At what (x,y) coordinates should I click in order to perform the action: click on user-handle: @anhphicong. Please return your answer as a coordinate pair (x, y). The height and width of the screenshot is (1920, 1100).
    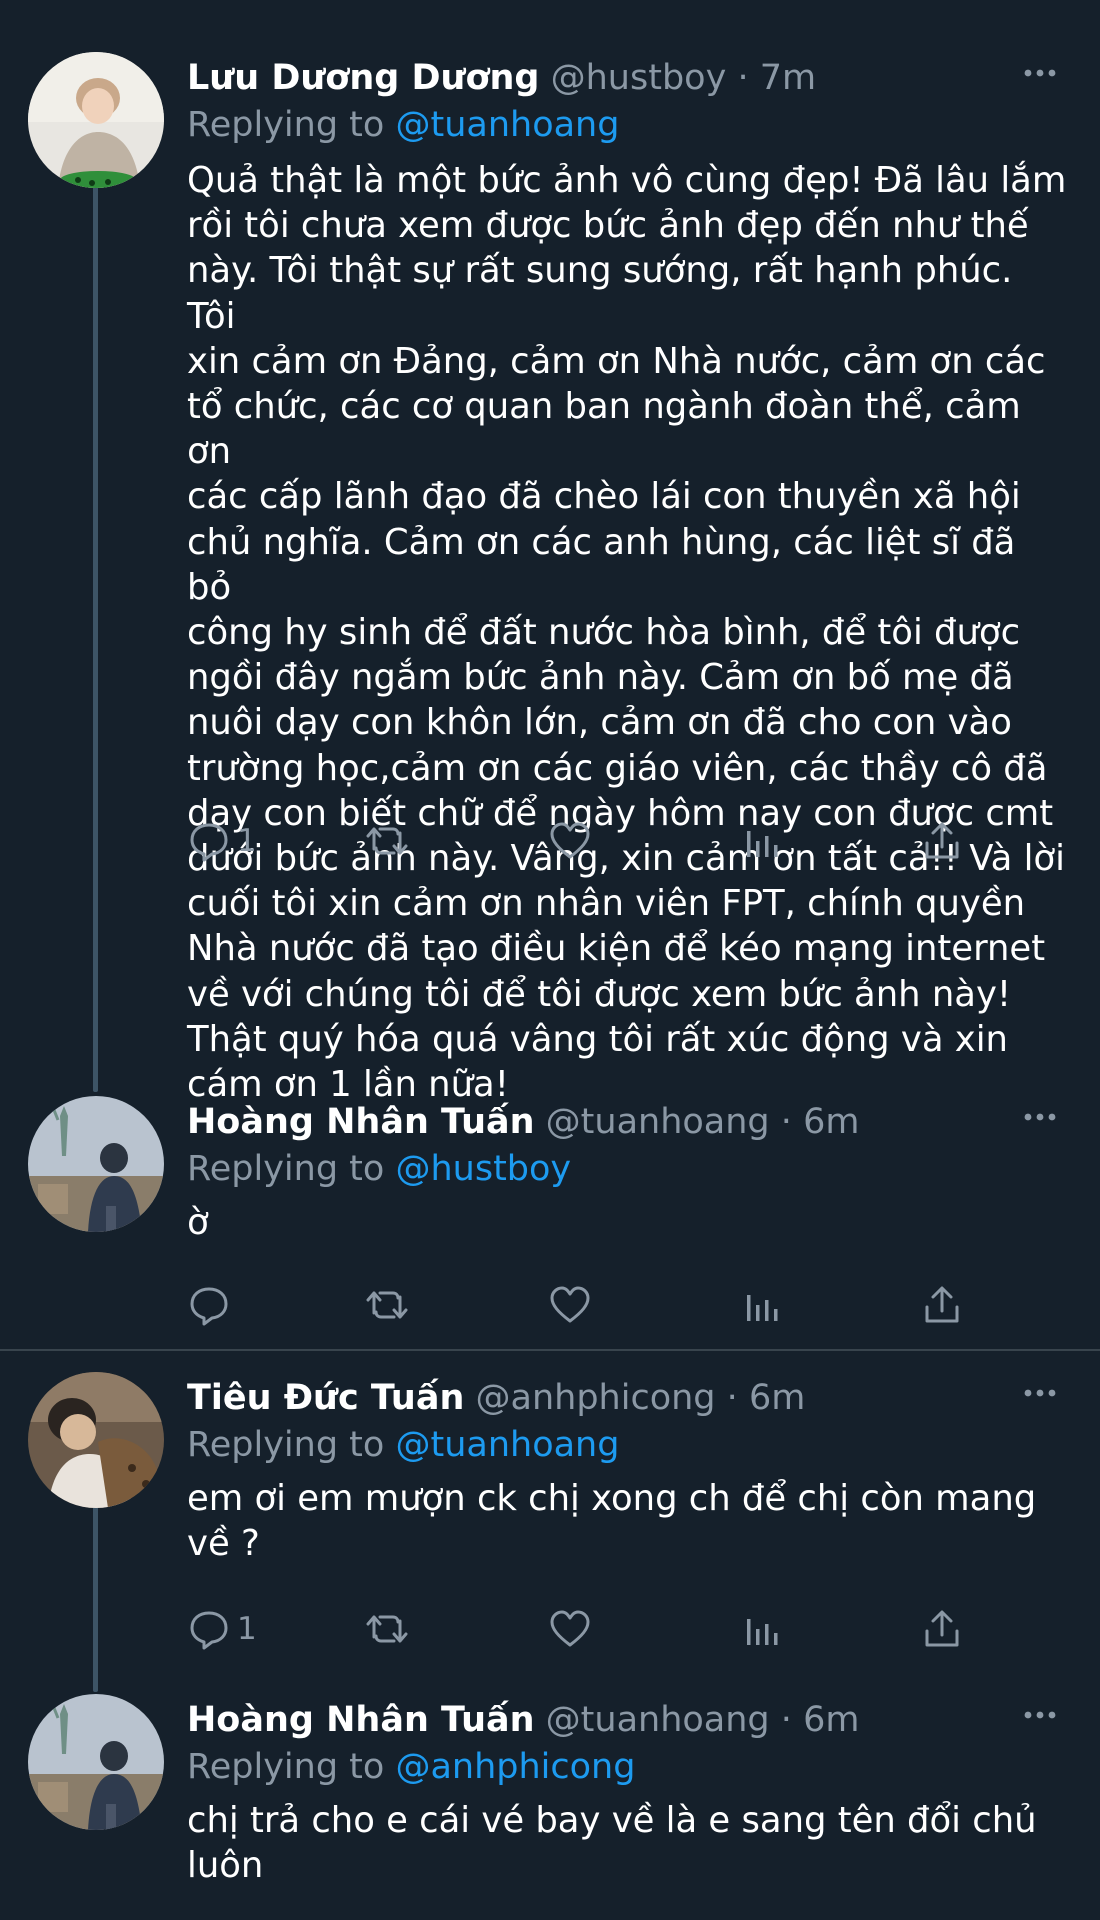
    Looking at the image, I should click on (596, 1398).